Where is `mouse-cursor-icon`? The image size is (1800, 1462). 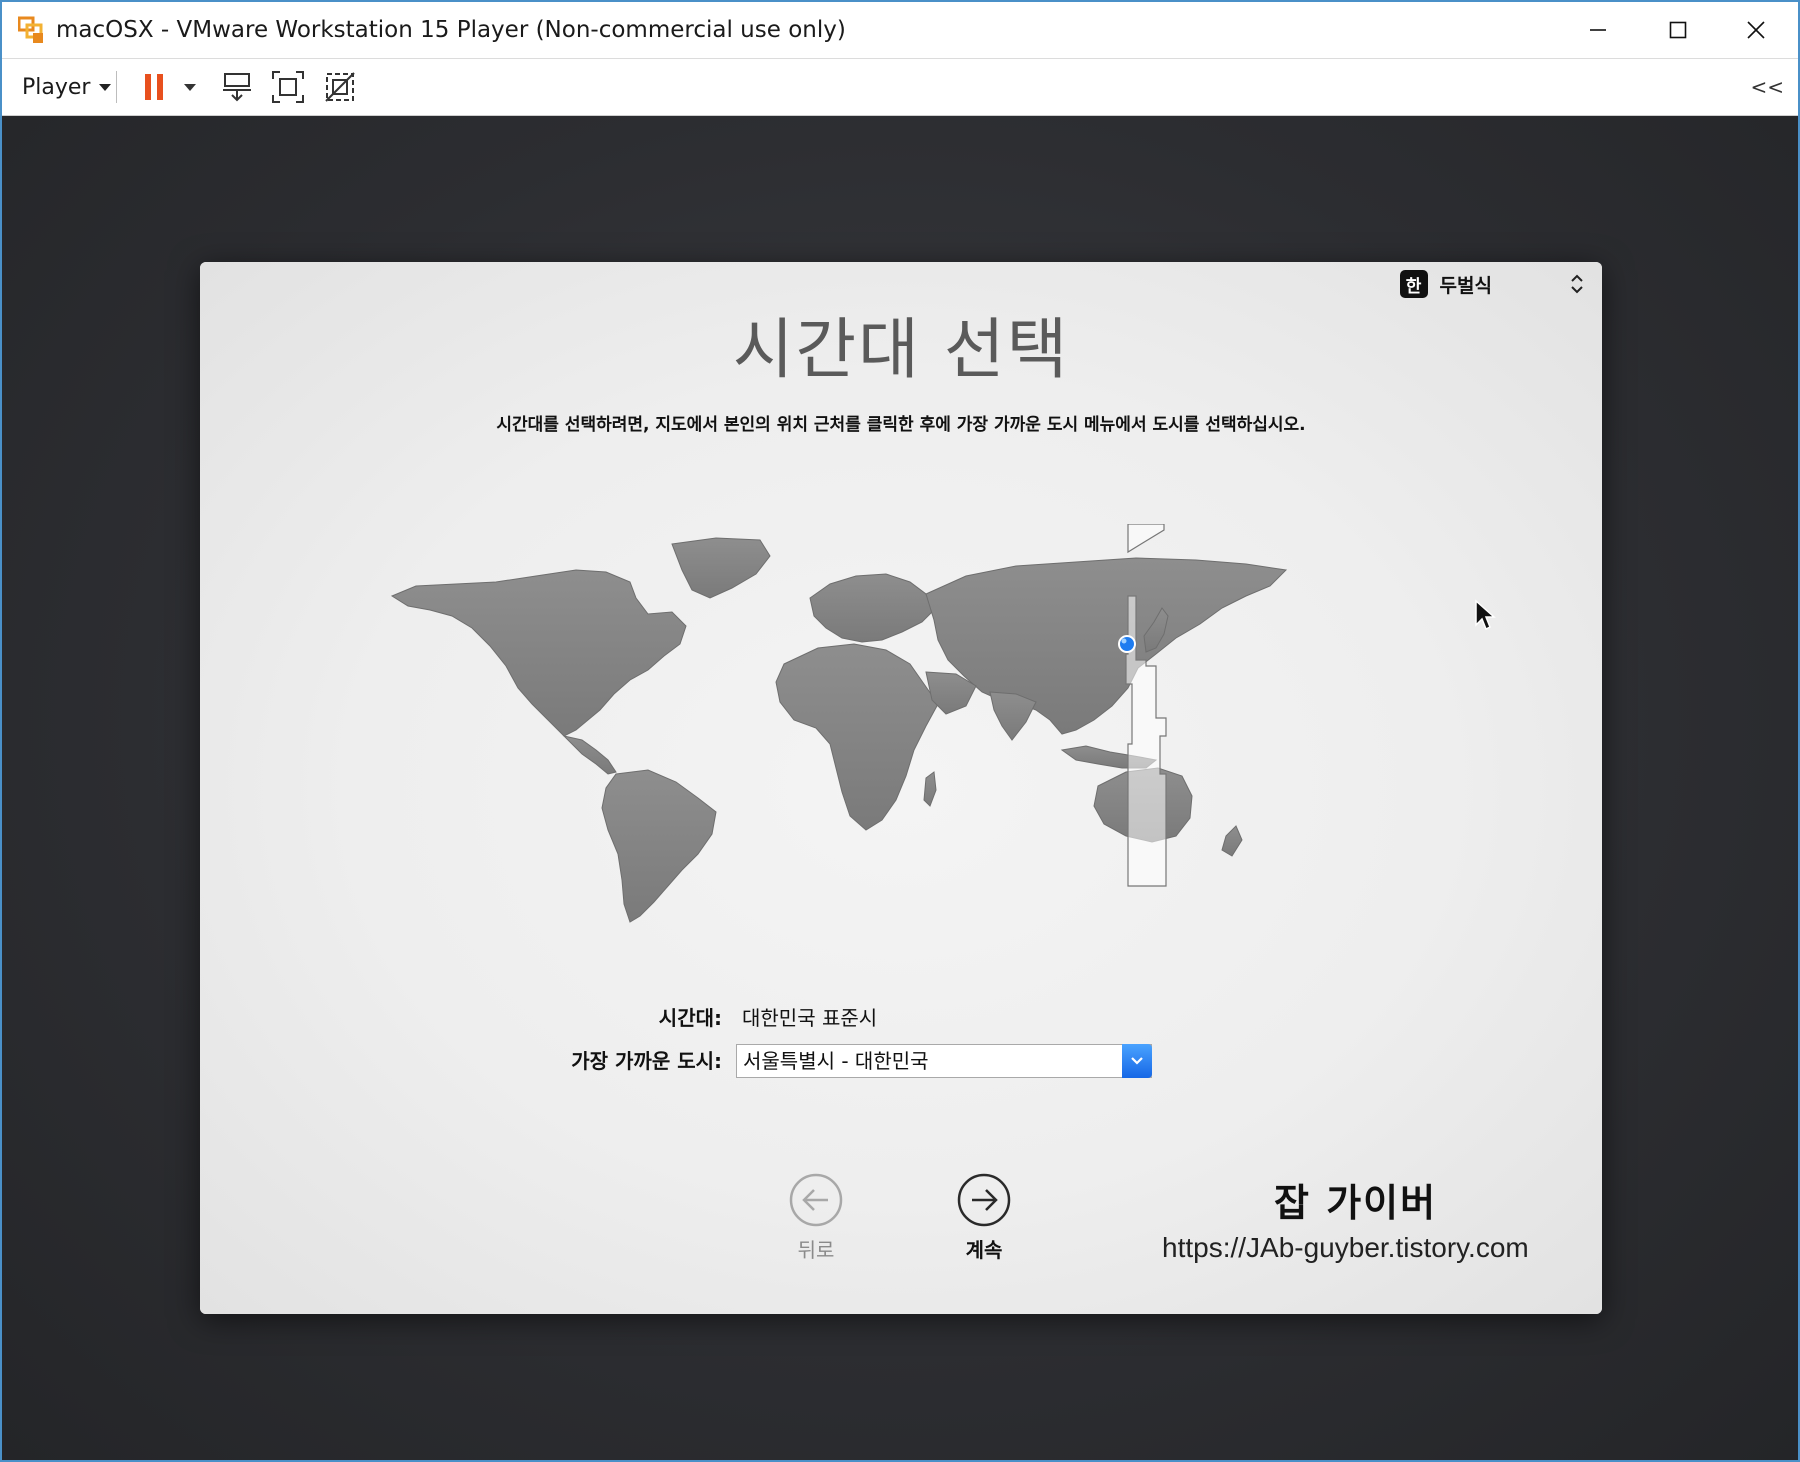
mouse-cursor-icon is located at coordinates (1485, 615).